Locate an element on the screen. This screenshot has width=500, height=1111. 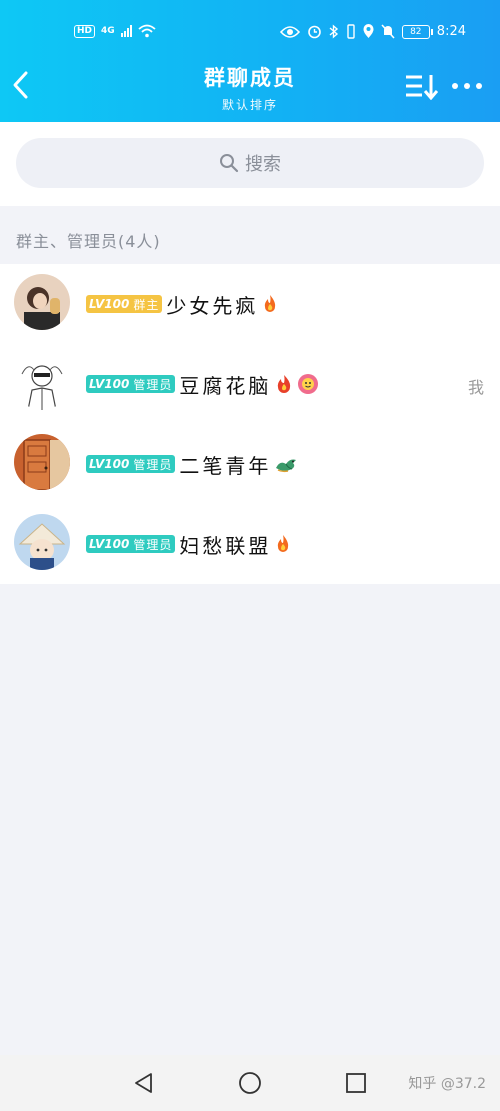
nav-recent-icon is located at coordinates (356, 1083).